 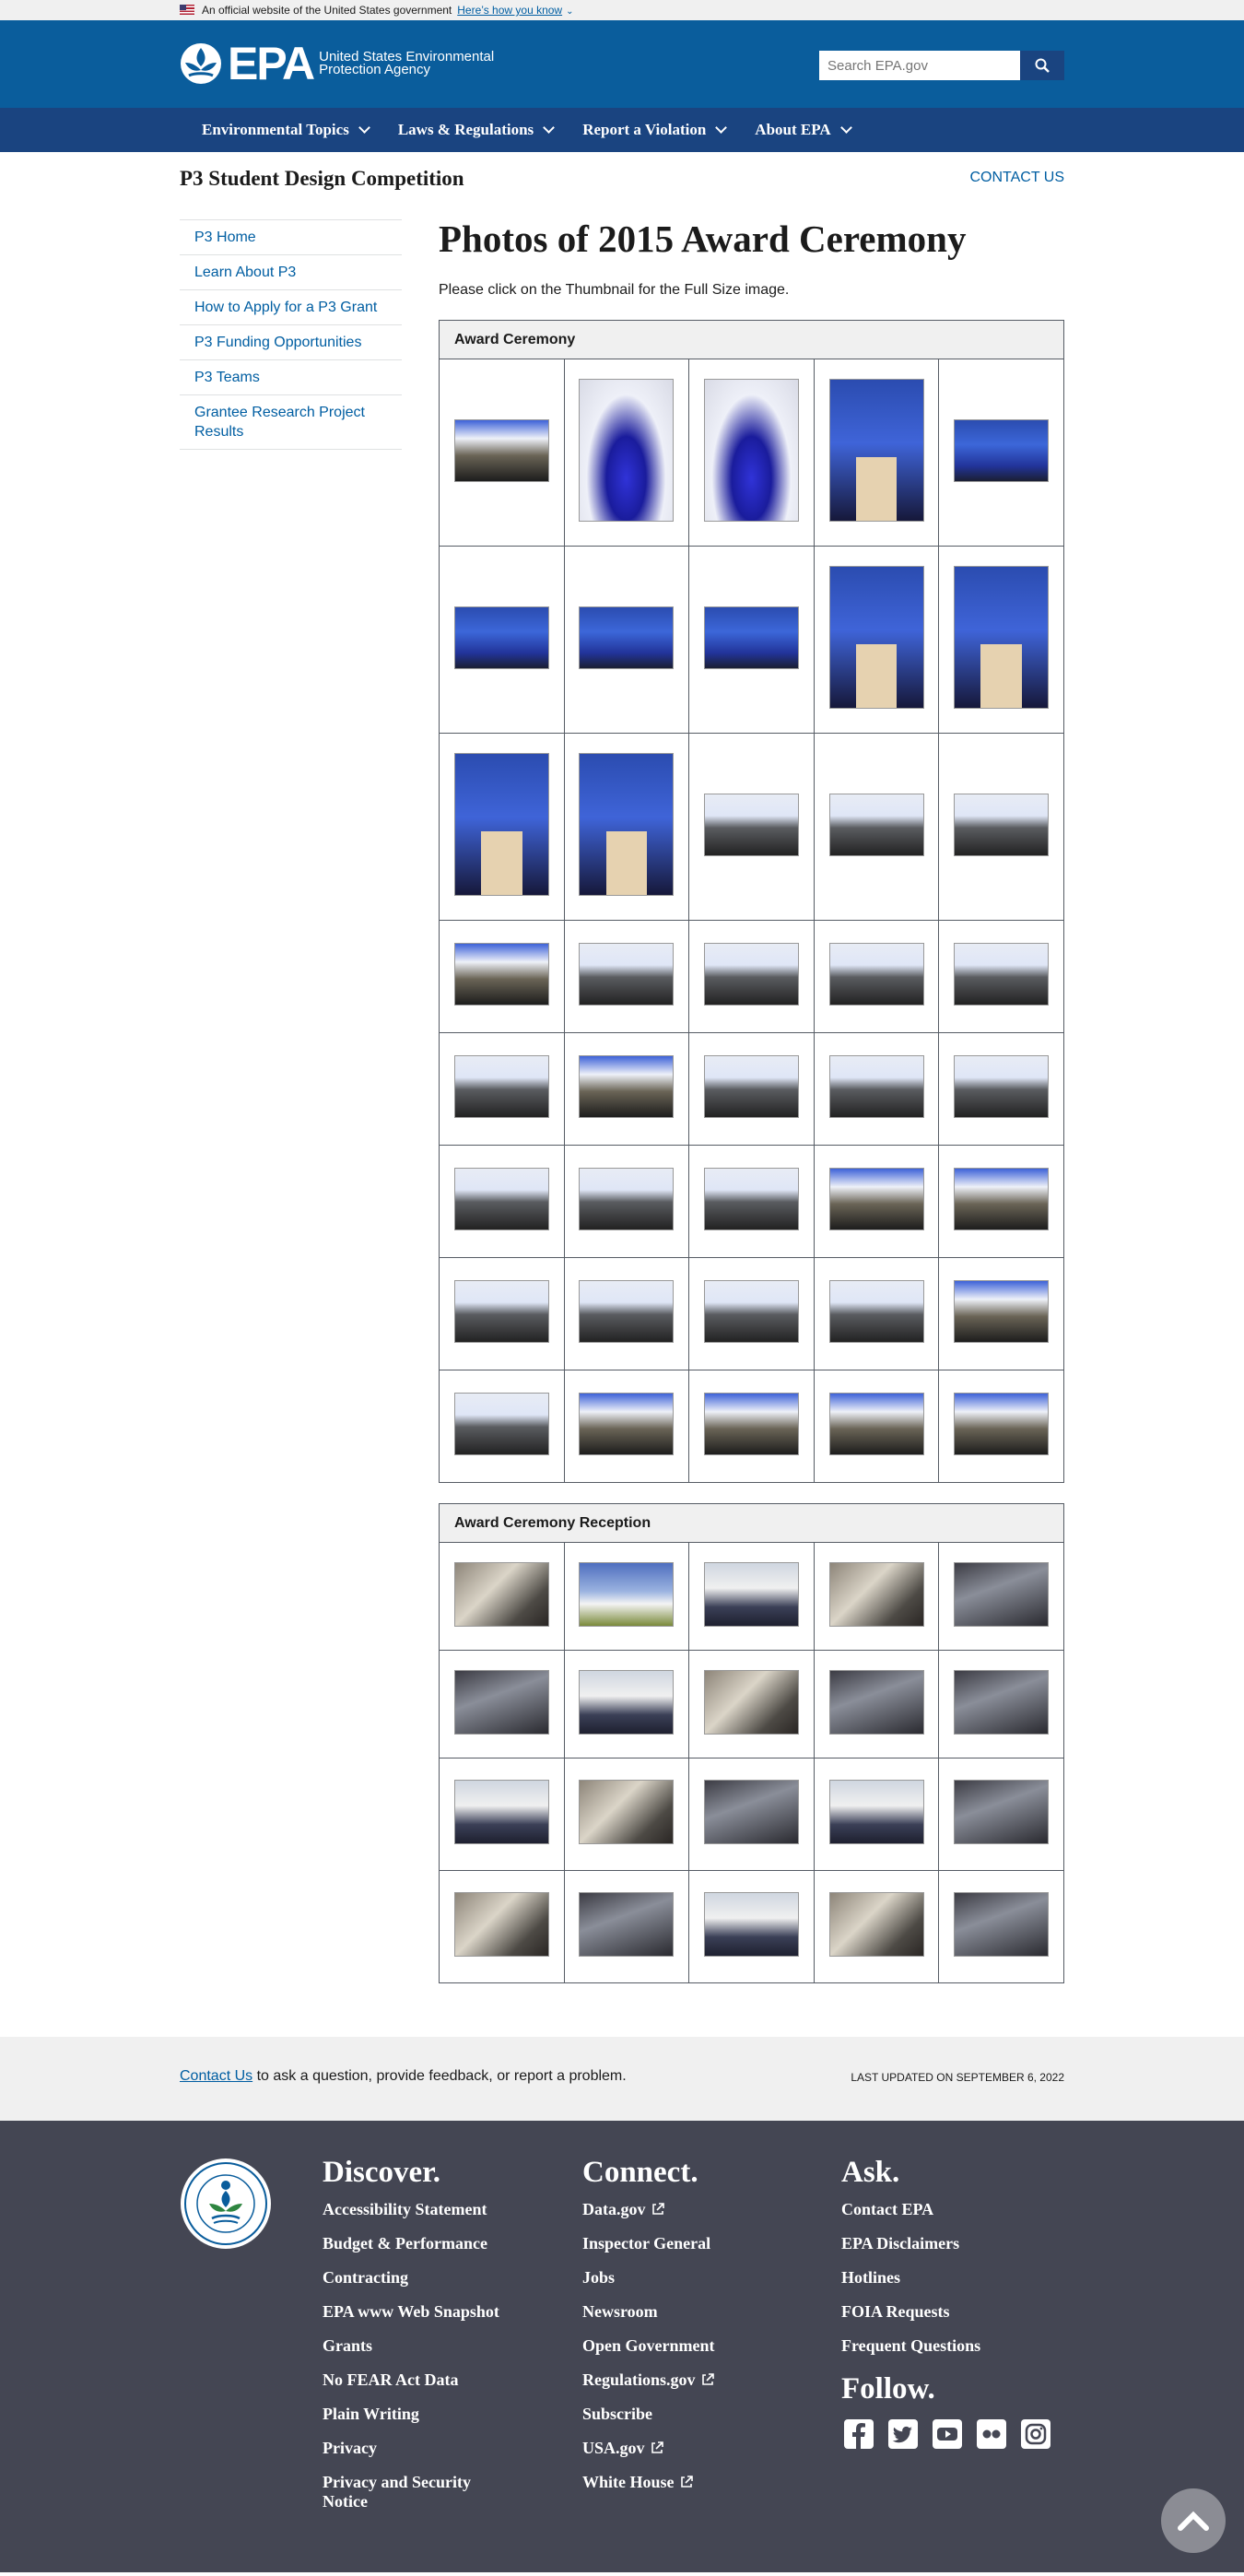 What do you see at coordinates (415, 2209) in the screenshot?
I see `footer-link: Accessibility Statement` at bounding box center [415, 2209].